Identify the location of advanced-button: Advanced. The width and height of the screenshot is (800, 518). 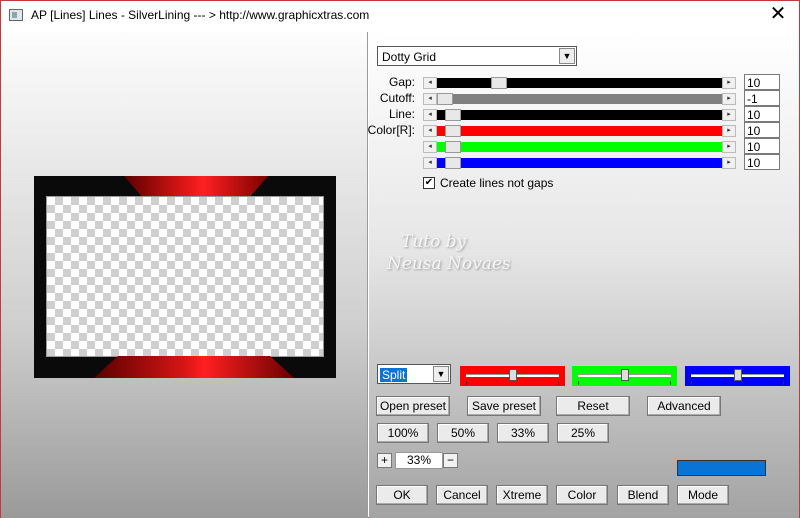
(684, 406).